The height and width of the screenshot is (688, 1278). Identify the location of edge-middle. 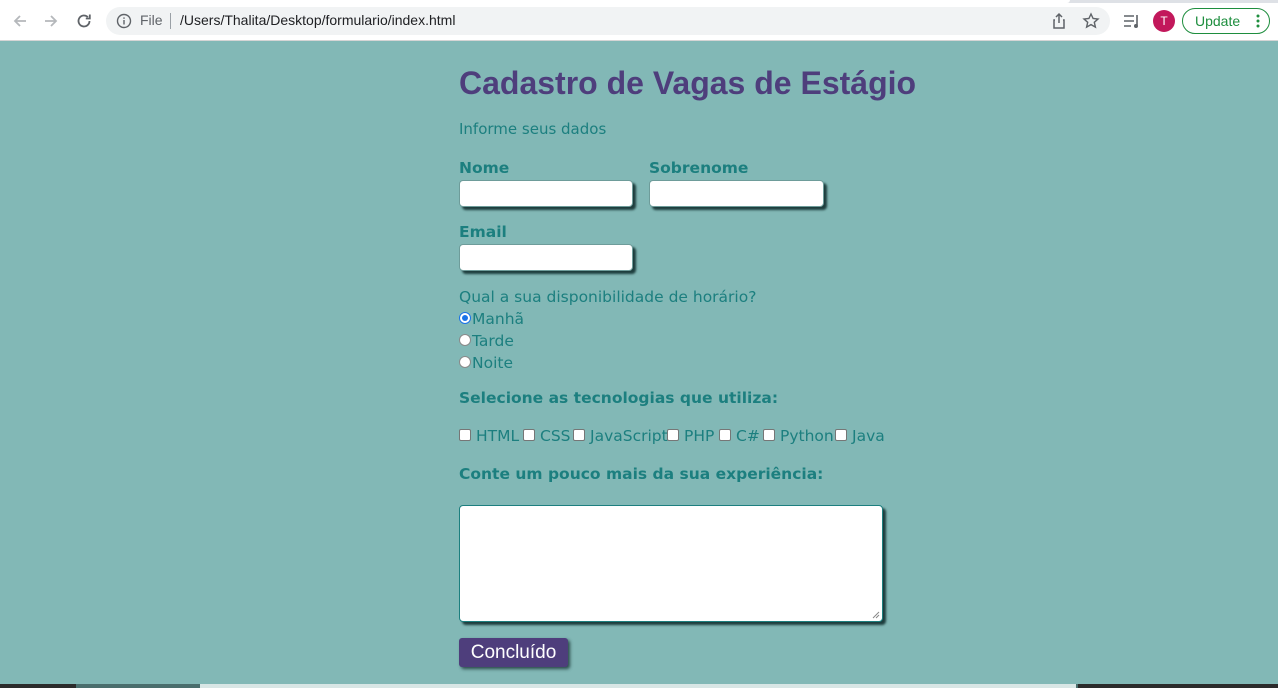
(638, 686).